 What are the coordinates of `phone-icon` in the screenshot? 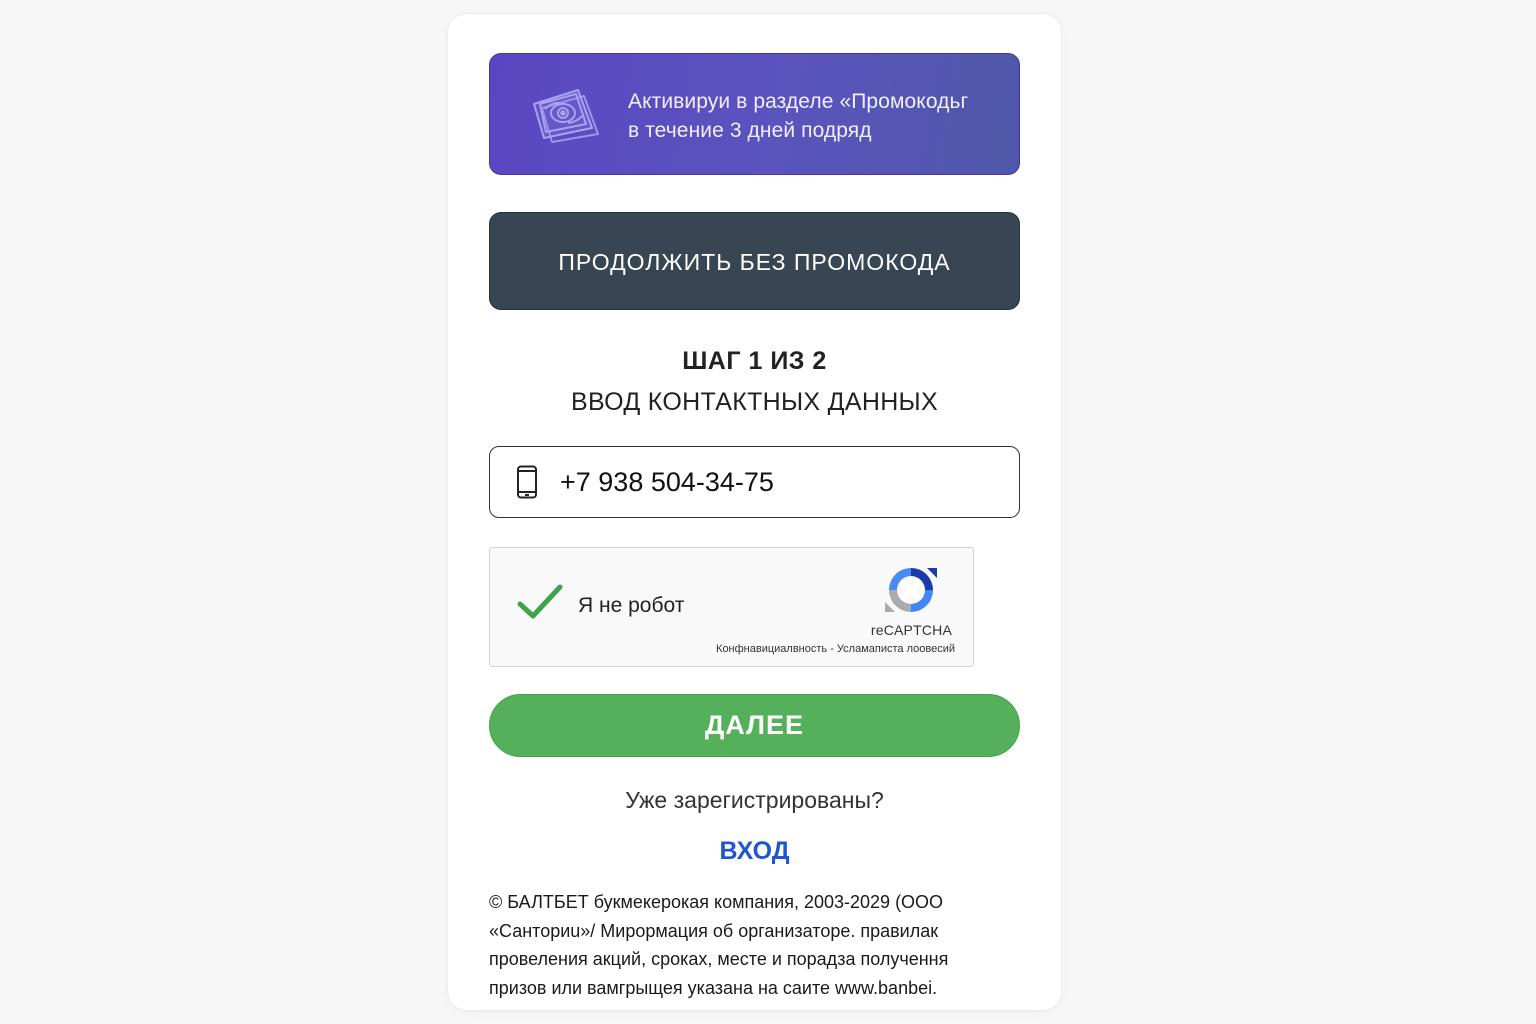 It's located at (527, 482).